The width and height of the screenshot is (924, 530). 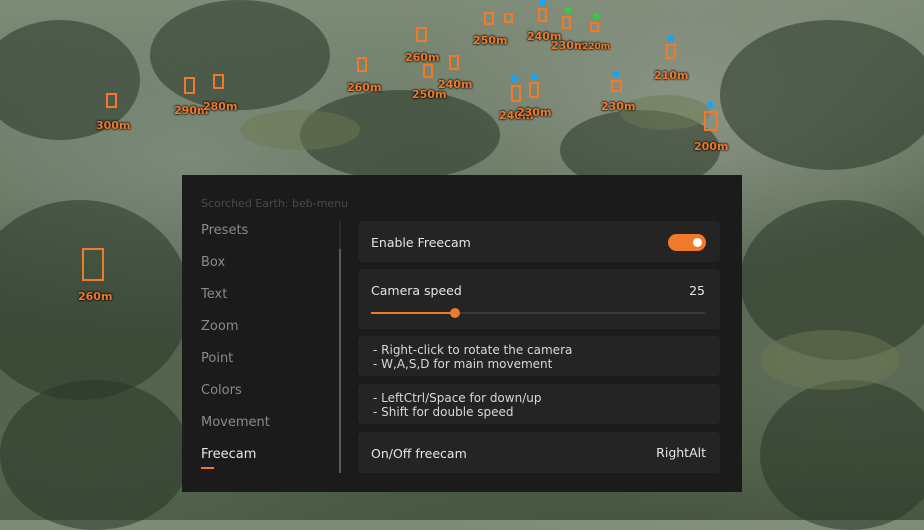 I want to click on nav-item-box: Box, so click(x=266, y=271).